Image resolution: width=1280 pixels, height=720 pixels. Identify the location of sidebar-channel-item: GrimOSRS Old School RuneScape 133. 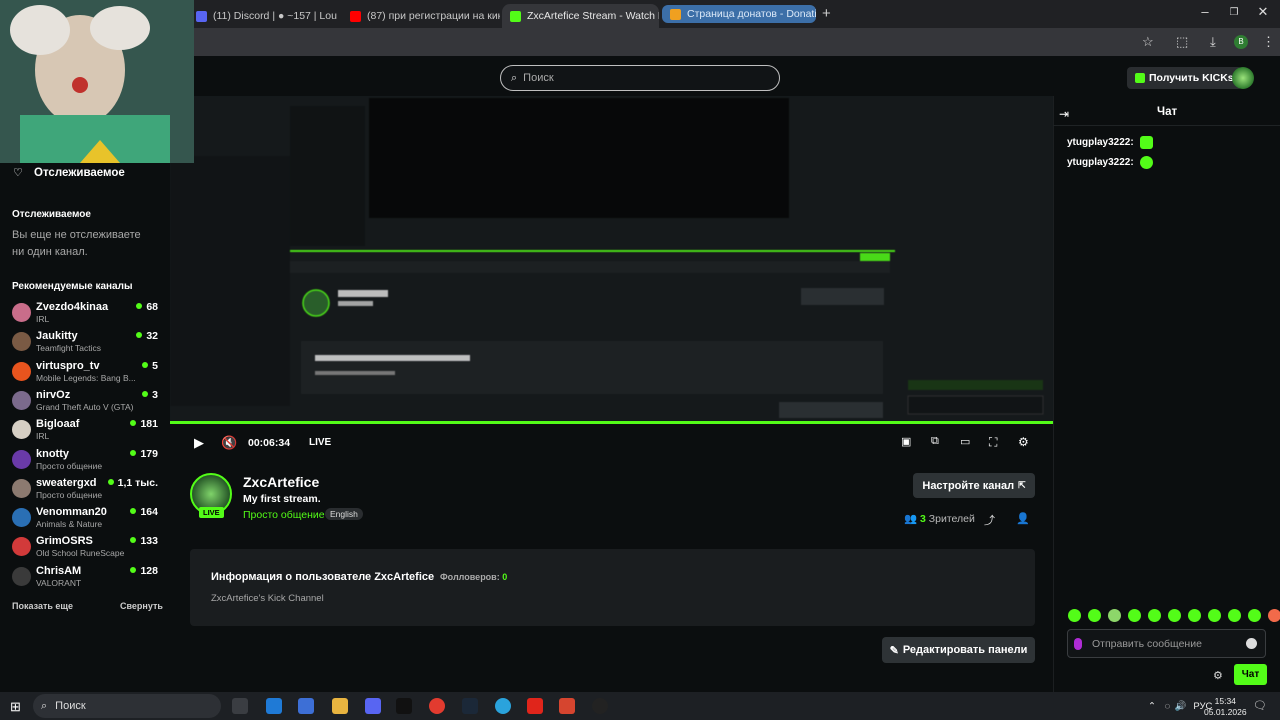
(87, 547).